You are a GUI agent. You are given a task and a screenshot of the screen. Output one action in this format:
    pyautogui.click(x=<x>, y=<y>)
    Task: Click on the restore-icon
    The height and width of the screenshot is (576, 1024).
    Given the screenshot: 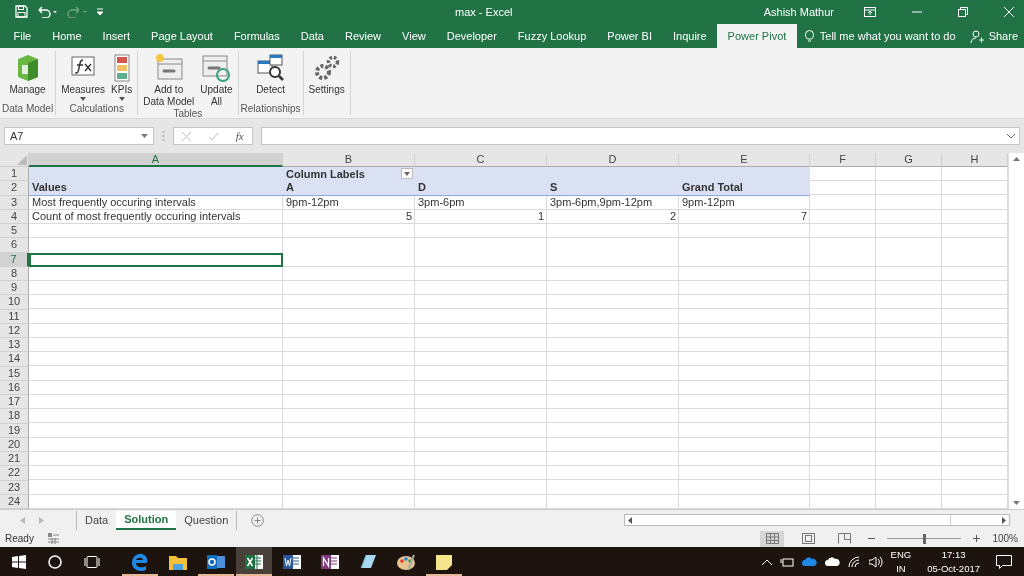 What is the action you would take?
    pyautogui.click(x=963, y=11)
    